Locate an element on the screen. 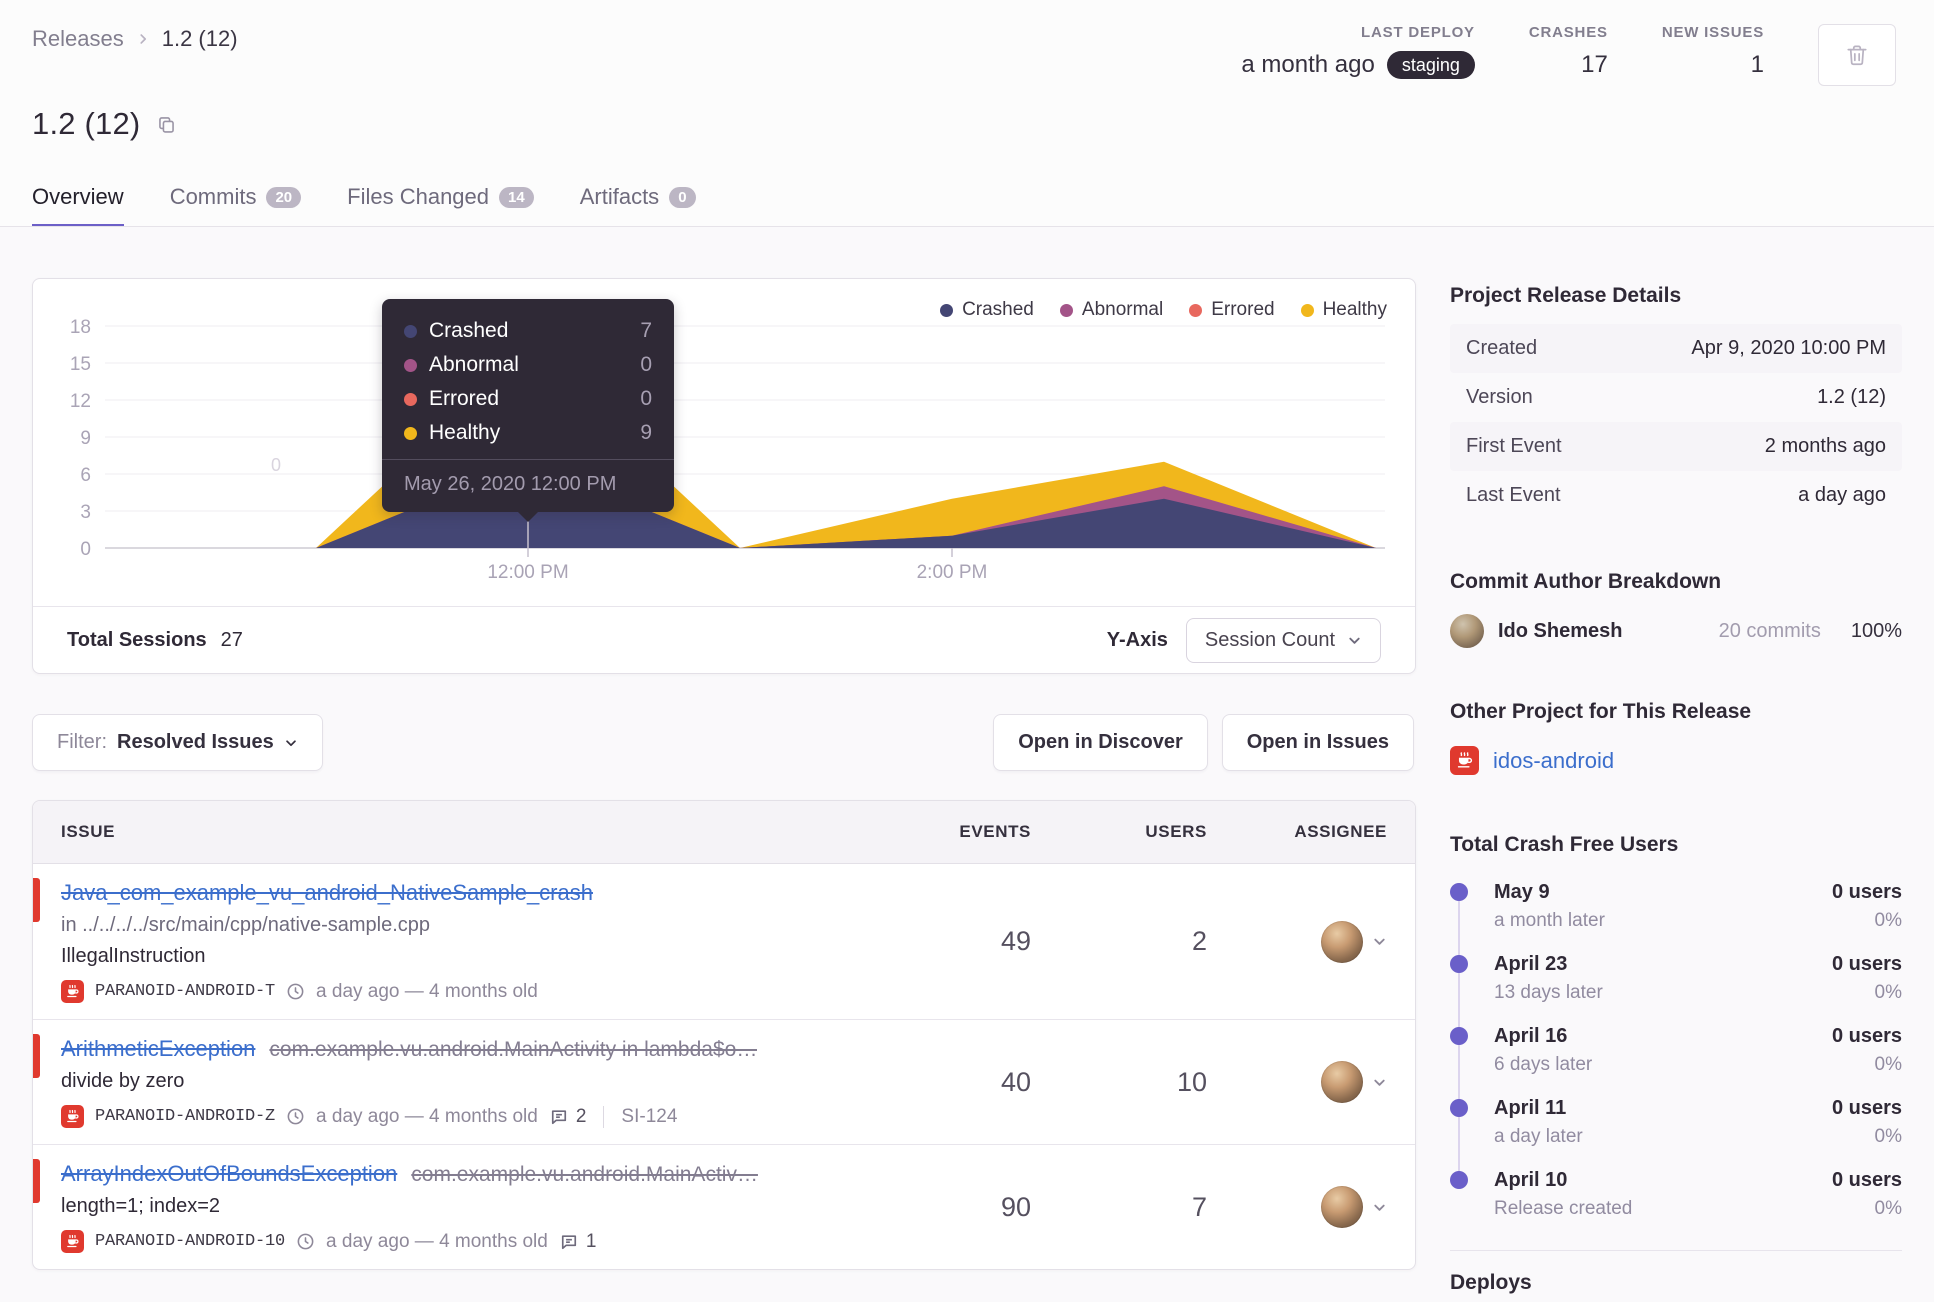 The height and width of the screenshot is (1302, 1934). stat-crashes: CRASHES 17 is located at coordinates (1568, 51).